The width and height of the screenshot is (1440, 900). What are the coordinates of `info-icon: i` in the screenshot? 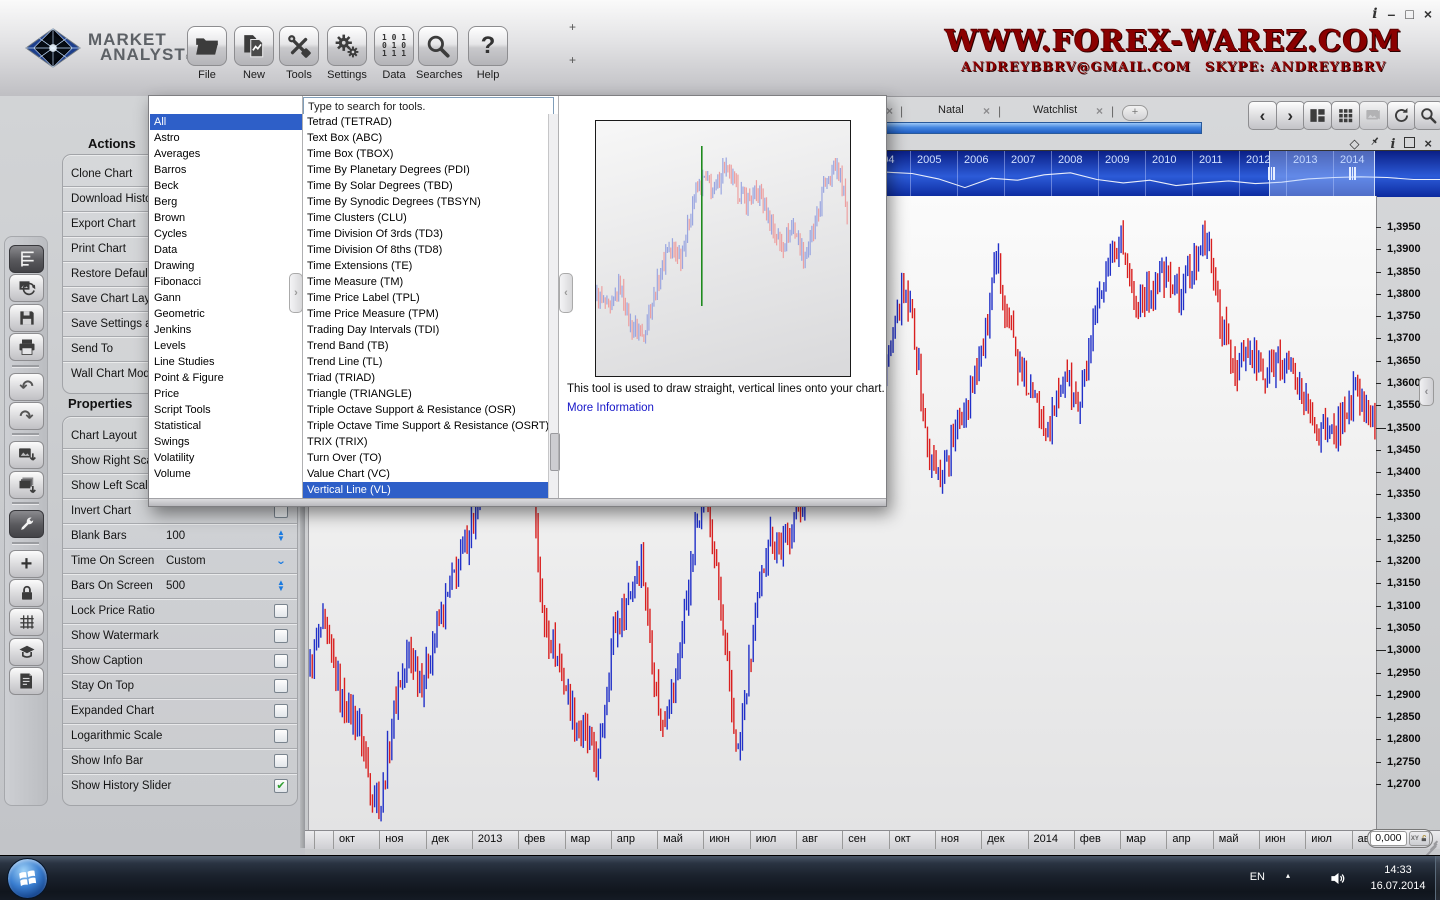 It's located at (1374, 14).